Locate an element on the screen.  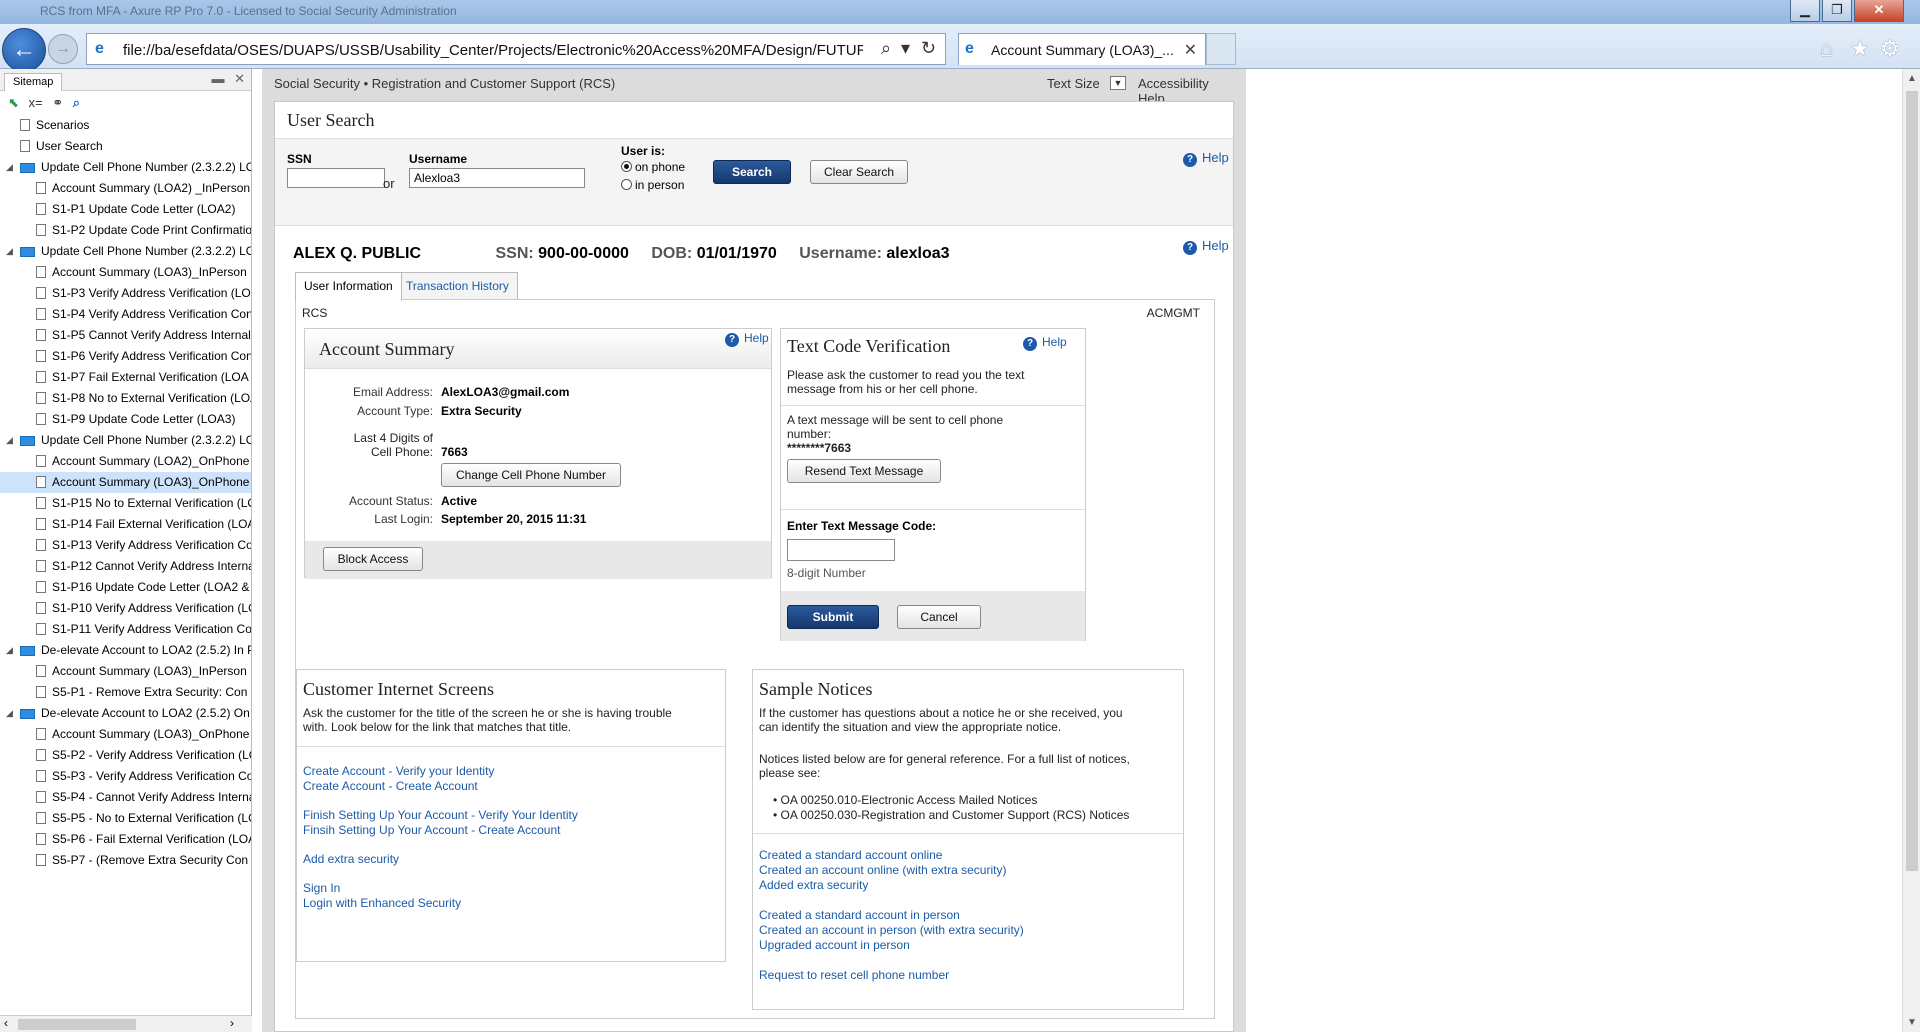
sitemap-page: S5-P1 - Remove Extra Security: Con is located at coordinates (125, 692).